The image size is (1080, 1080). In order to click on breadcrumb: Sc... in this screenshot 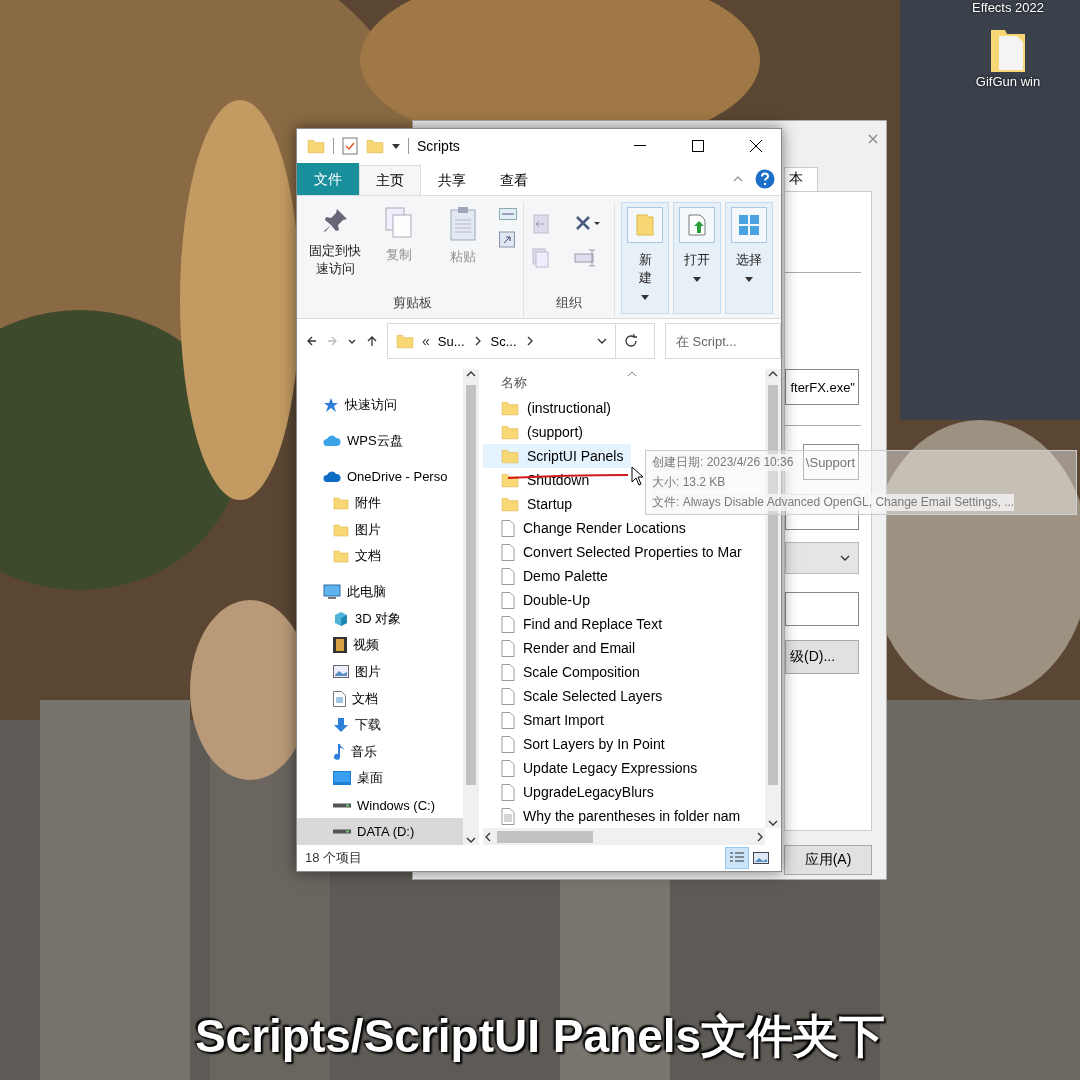, I will do `click(503, 341)`.